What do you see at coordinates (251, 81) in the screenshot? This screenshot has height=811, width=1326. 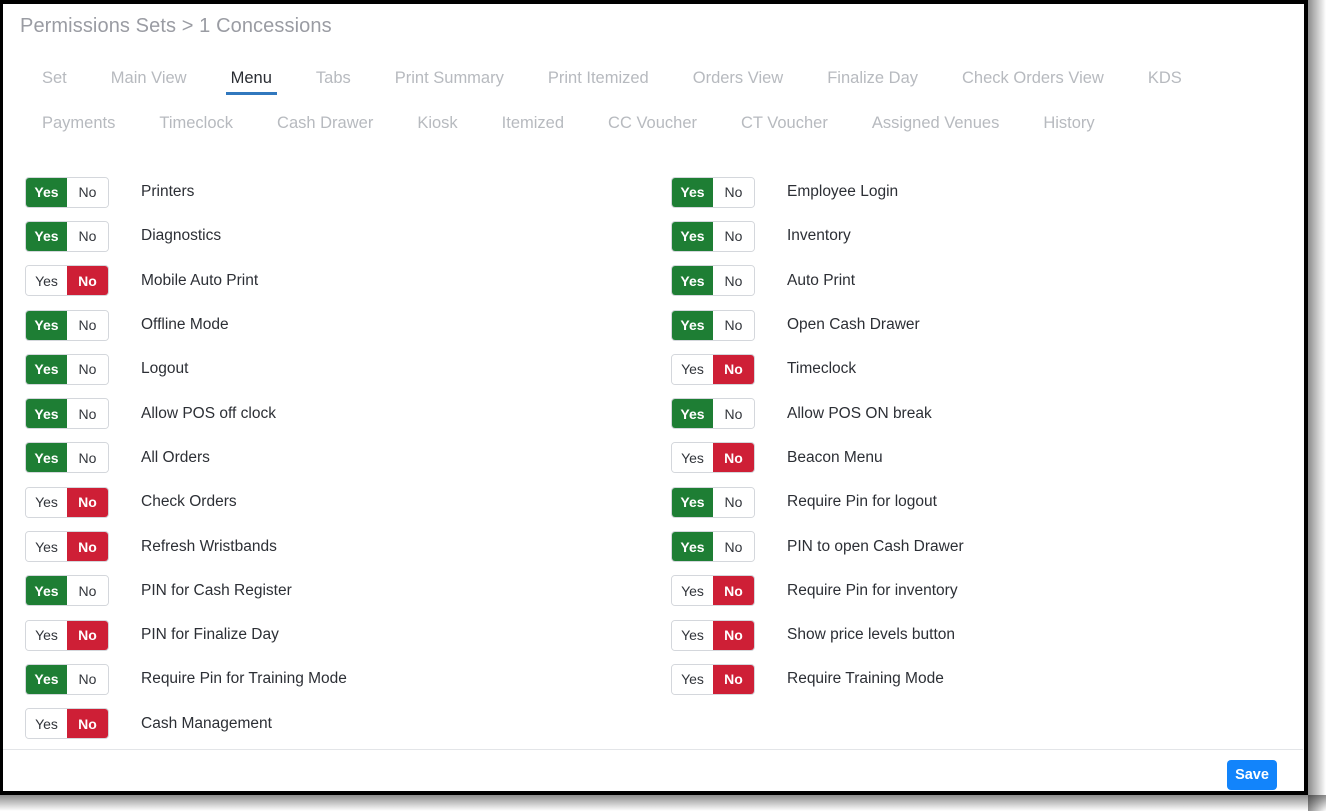 I see `tab-menu: Menu` at bounding box center [251, 81].